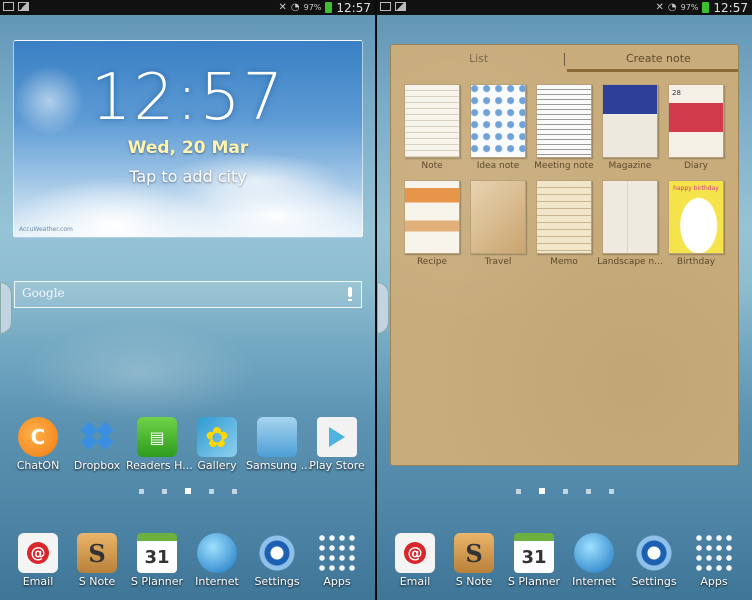 The image size is (752, 600). What do you see at coordinates (97, 444) in the screenshot?
I see `app-dropbox: Dropbox` at bounding box center [97, 444].